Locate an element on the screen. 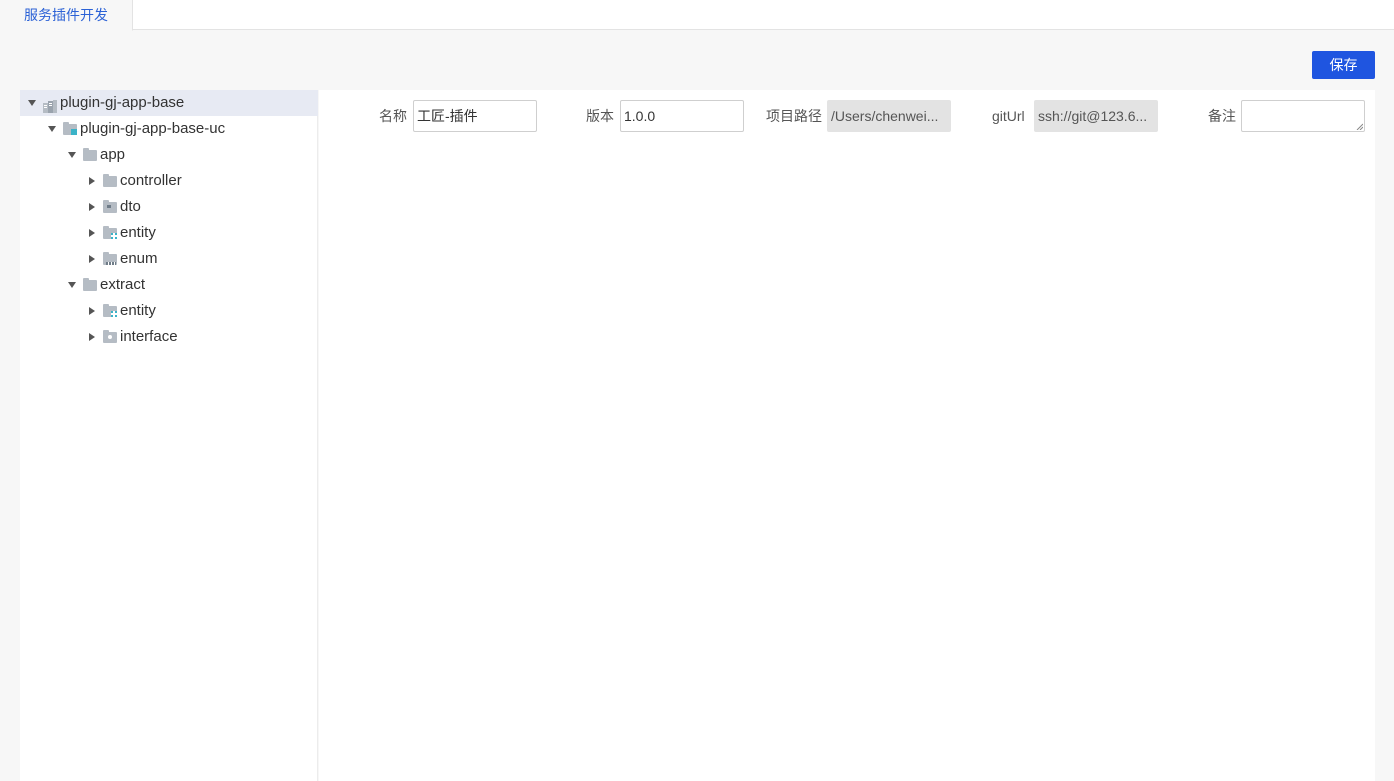 This screenshot has height=781, width=1394. remark-textarea is located at coordinates (1303, 116).